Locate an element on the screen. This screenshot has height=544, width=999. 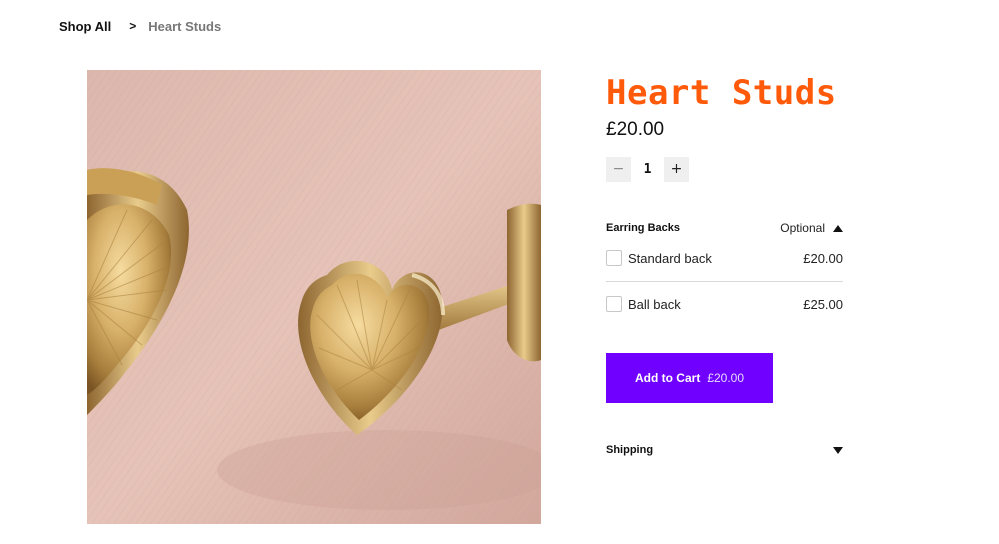
option-standard-back: Standard back £20.00 is located at coordinates (724, 258).